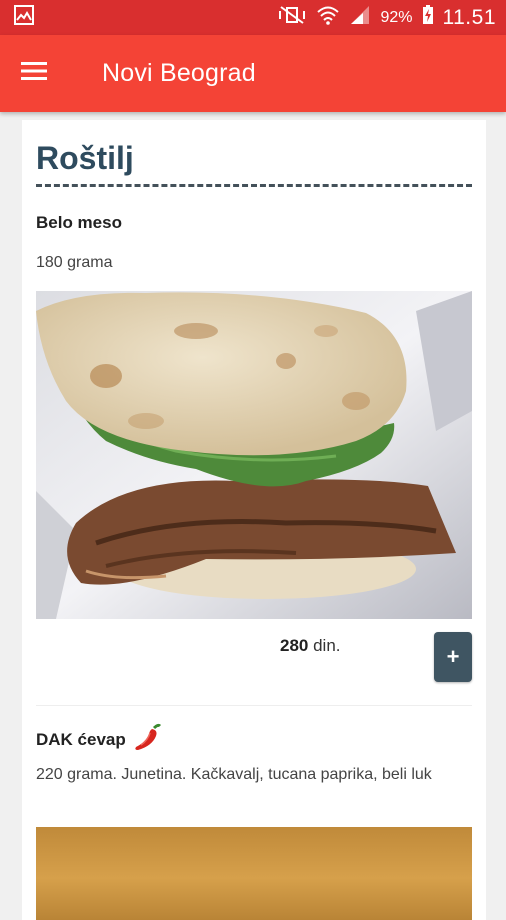 The height and width of the screenshot is (920, 506). I want to click on item-name: Belo meso, so click(79, 222).